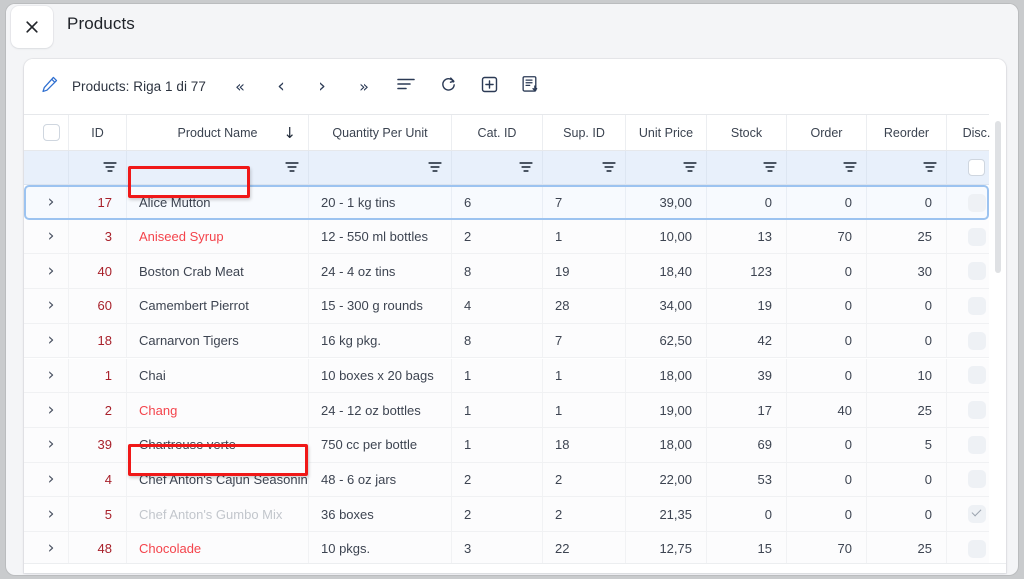 The height and width of the screenshot is (579, 1024). I want to click on cell-value: 48 - 6 oz jars, so click(359, 479).